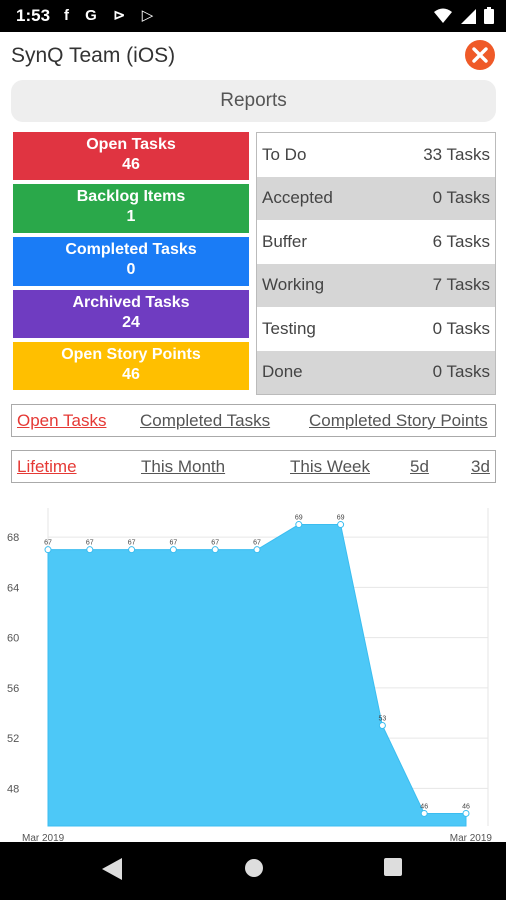 This screenshot has height=900, width=506. Describe the element at coordinates (13, 588) in the screenshot. I see `y-tick-label: 64` at that location.